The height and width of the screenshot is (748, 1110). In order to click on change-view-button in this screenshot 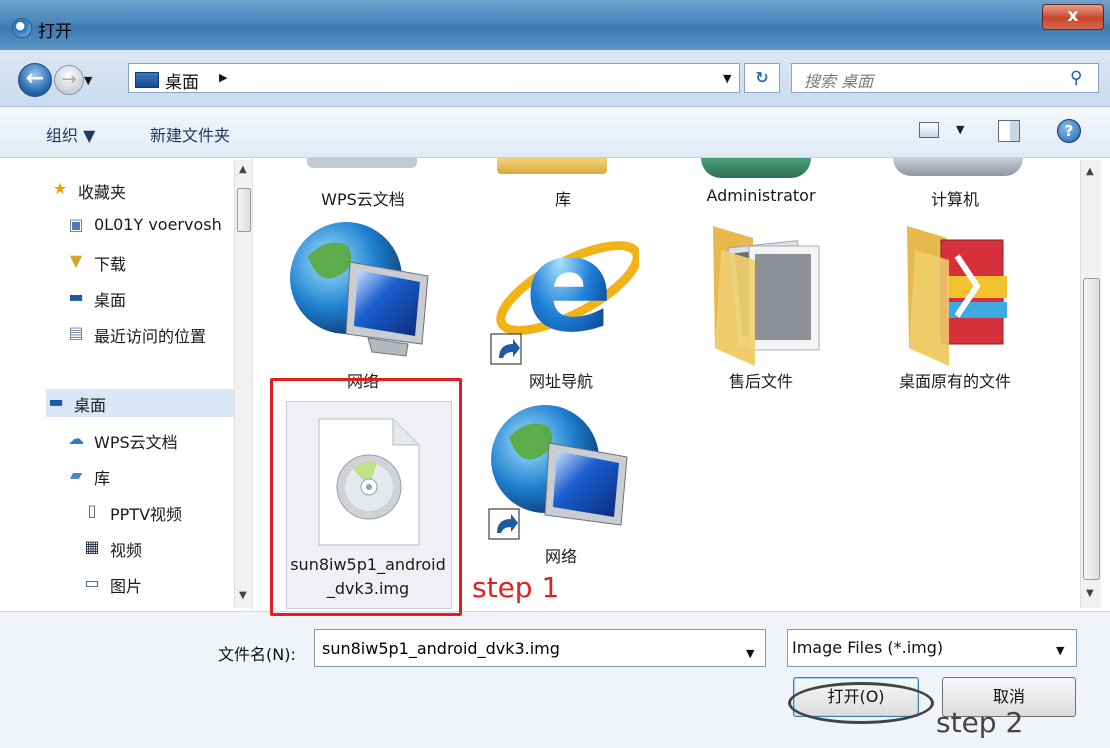, I will do `click(929, 130)`.